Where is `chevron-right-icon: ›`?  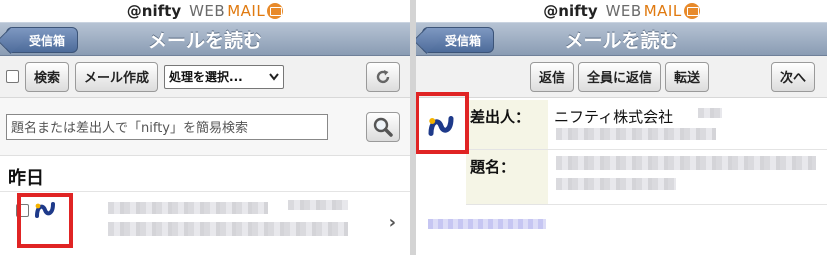 chevron-right-icon: › is located at coordinates (392, 222).